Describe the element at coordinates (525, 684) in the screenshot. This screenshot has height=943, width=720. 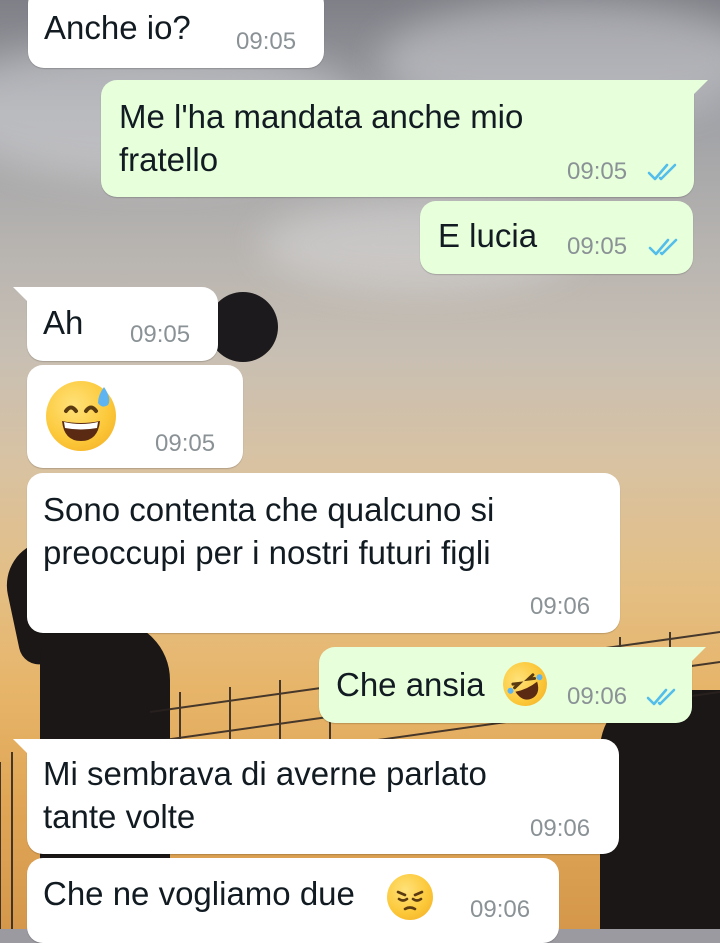
I see `rolling-on-the-floor-laughing-icon` at that location.